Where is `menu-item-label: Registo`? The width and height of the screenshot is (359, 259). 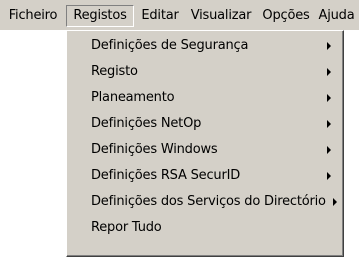 menu-item-label: Registo is located at coordinates (114, 71).